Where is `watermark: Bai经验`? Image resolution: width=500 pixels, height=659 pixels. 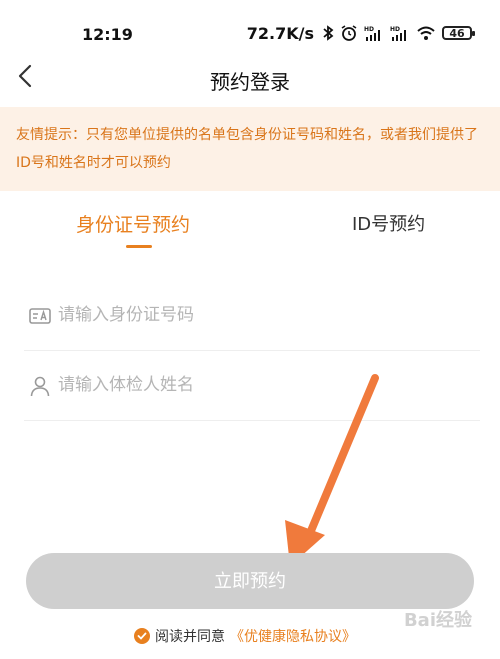 watermark: Bai经验 is located at coordinates (437, 620).